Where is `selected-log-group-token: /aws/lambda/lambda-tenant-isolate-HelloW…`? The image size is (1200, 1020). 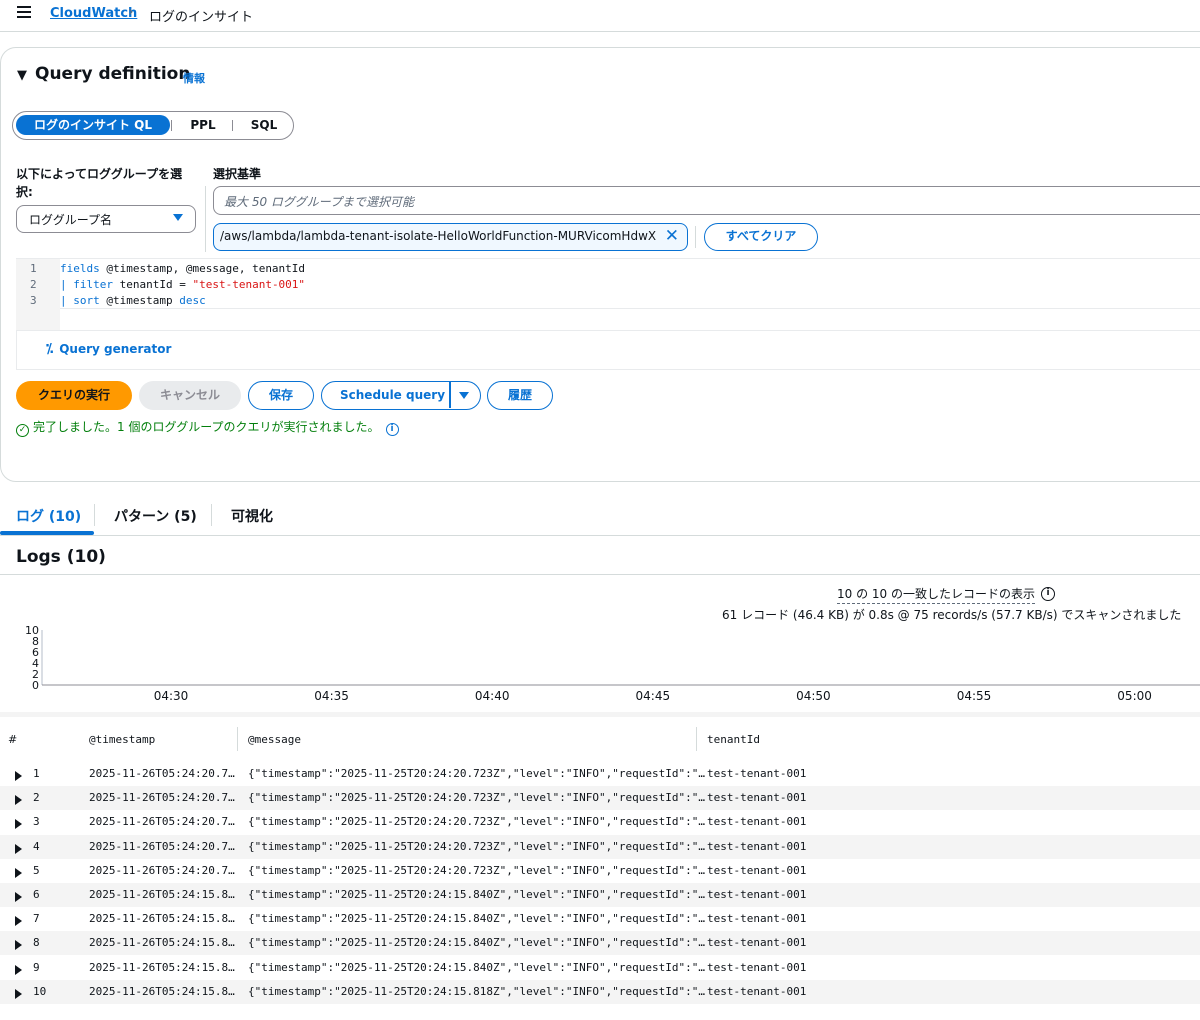 selected-log-group-token: /aws/lambda/lambda-tenant-isolate-HelloW… is located at coordinates (450, 237).